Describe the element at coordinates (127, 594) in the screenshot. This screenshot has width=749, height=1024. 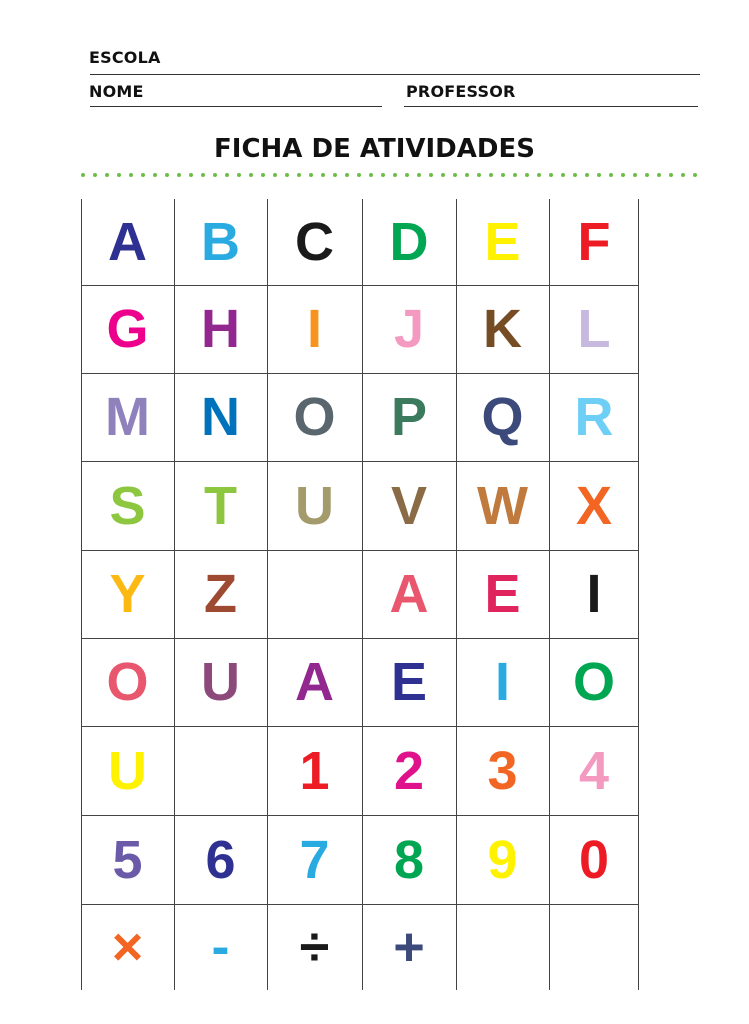
I see `grid-cell: Y` at that location.